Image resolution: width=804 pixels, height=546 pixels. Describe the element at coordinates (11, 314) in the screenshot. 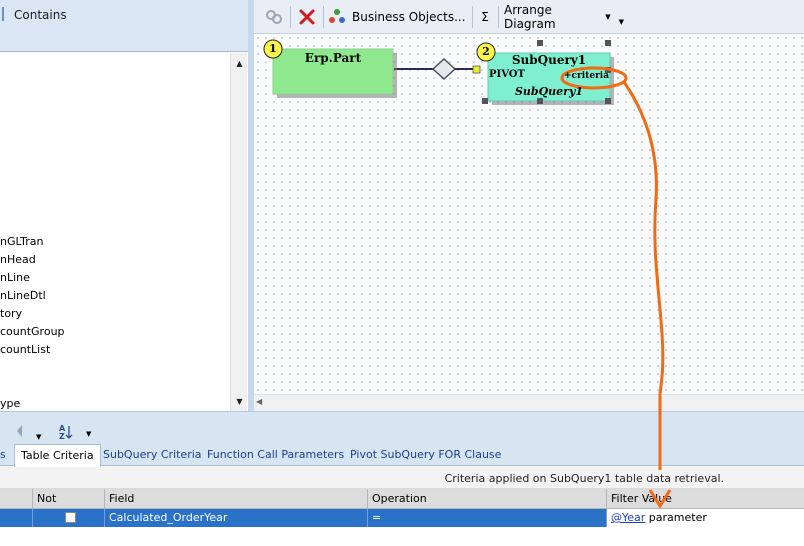

I see `list-item: tory` at that location.